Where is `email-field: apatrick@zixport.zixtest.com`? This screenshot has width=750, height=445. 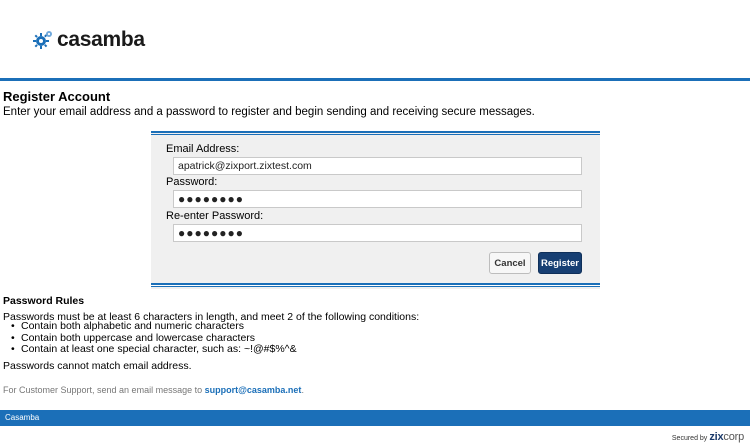 email-field: apatrick@zixport.zixtest.com is located at coordinates (377, 166).